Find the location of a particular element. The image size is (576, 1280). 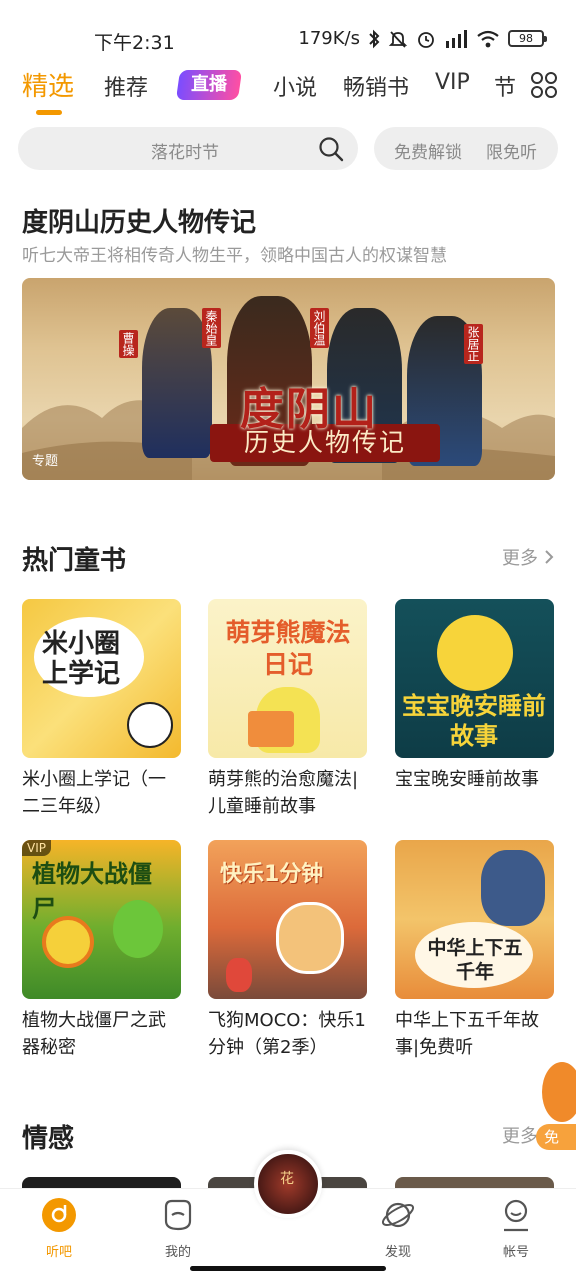

vip-badge: VIP is located at coordinates (36, 848).